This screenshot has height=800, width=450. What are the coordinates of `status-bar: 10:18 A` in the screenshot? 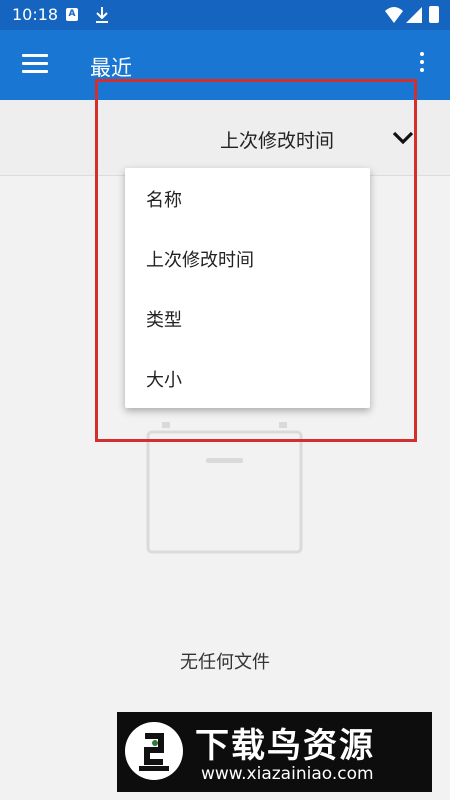 It's located at (225, 15).